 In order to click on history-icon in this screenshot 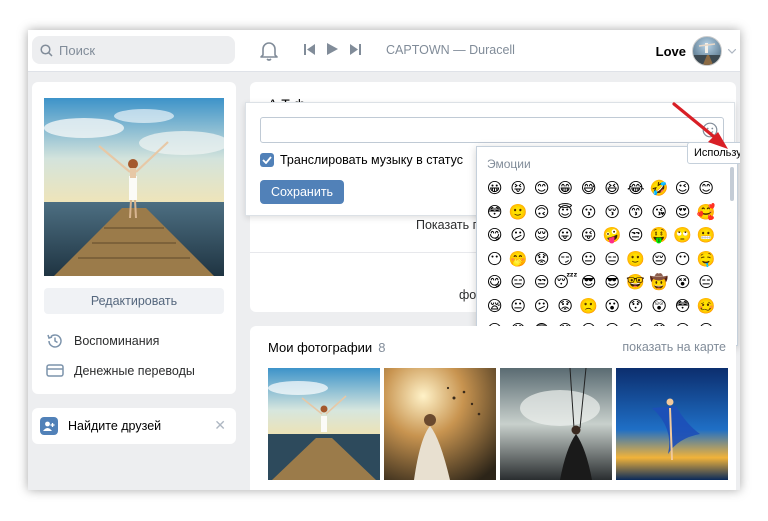, I will do `click(54, 341)`.